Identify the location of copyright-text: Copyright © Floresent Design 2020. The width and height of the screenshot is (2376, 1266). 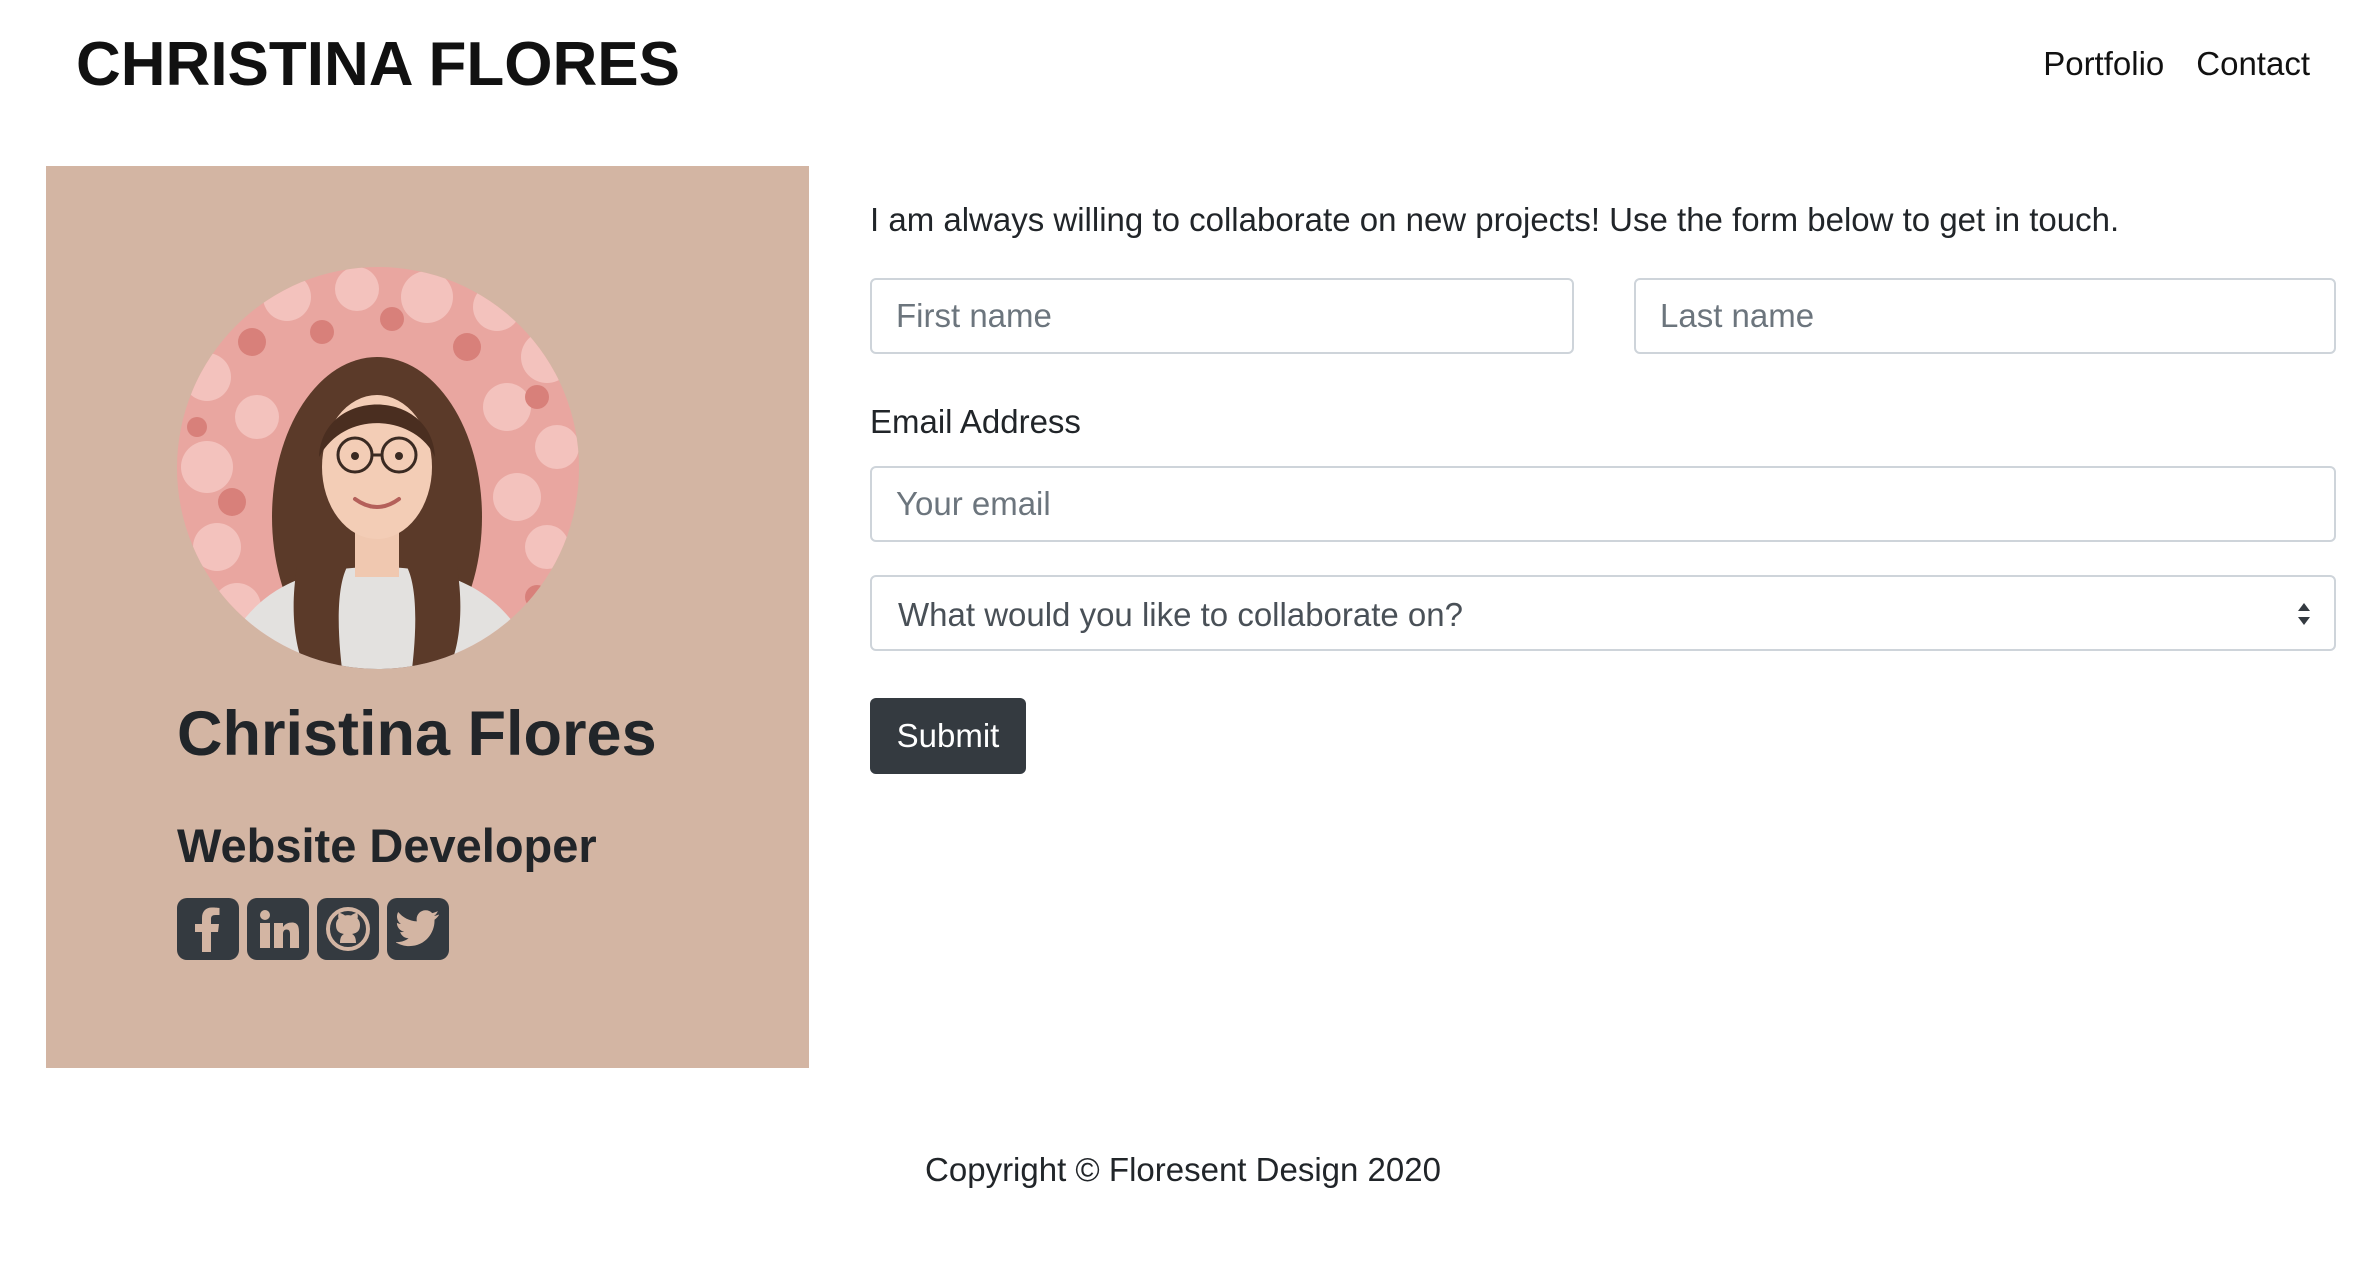
(1183, 1169).